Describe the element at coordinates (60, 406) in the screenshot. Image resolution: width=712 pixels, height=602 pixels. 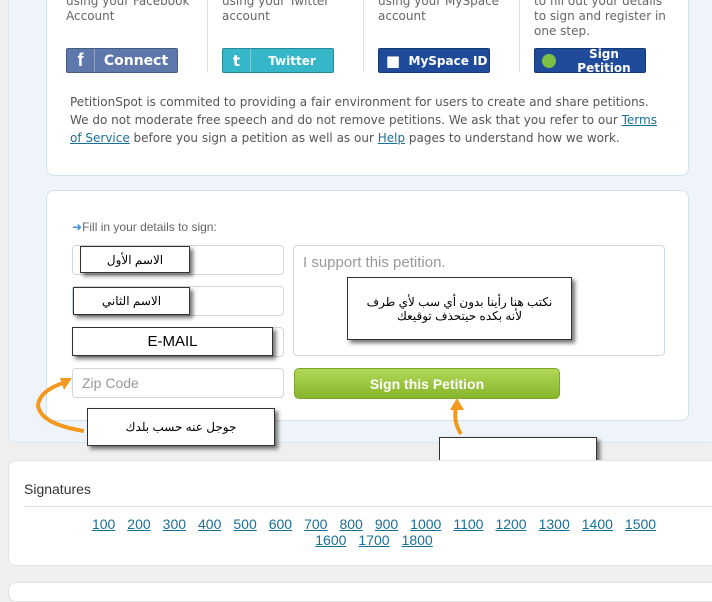
I see `arrow-to-zip` at that location.